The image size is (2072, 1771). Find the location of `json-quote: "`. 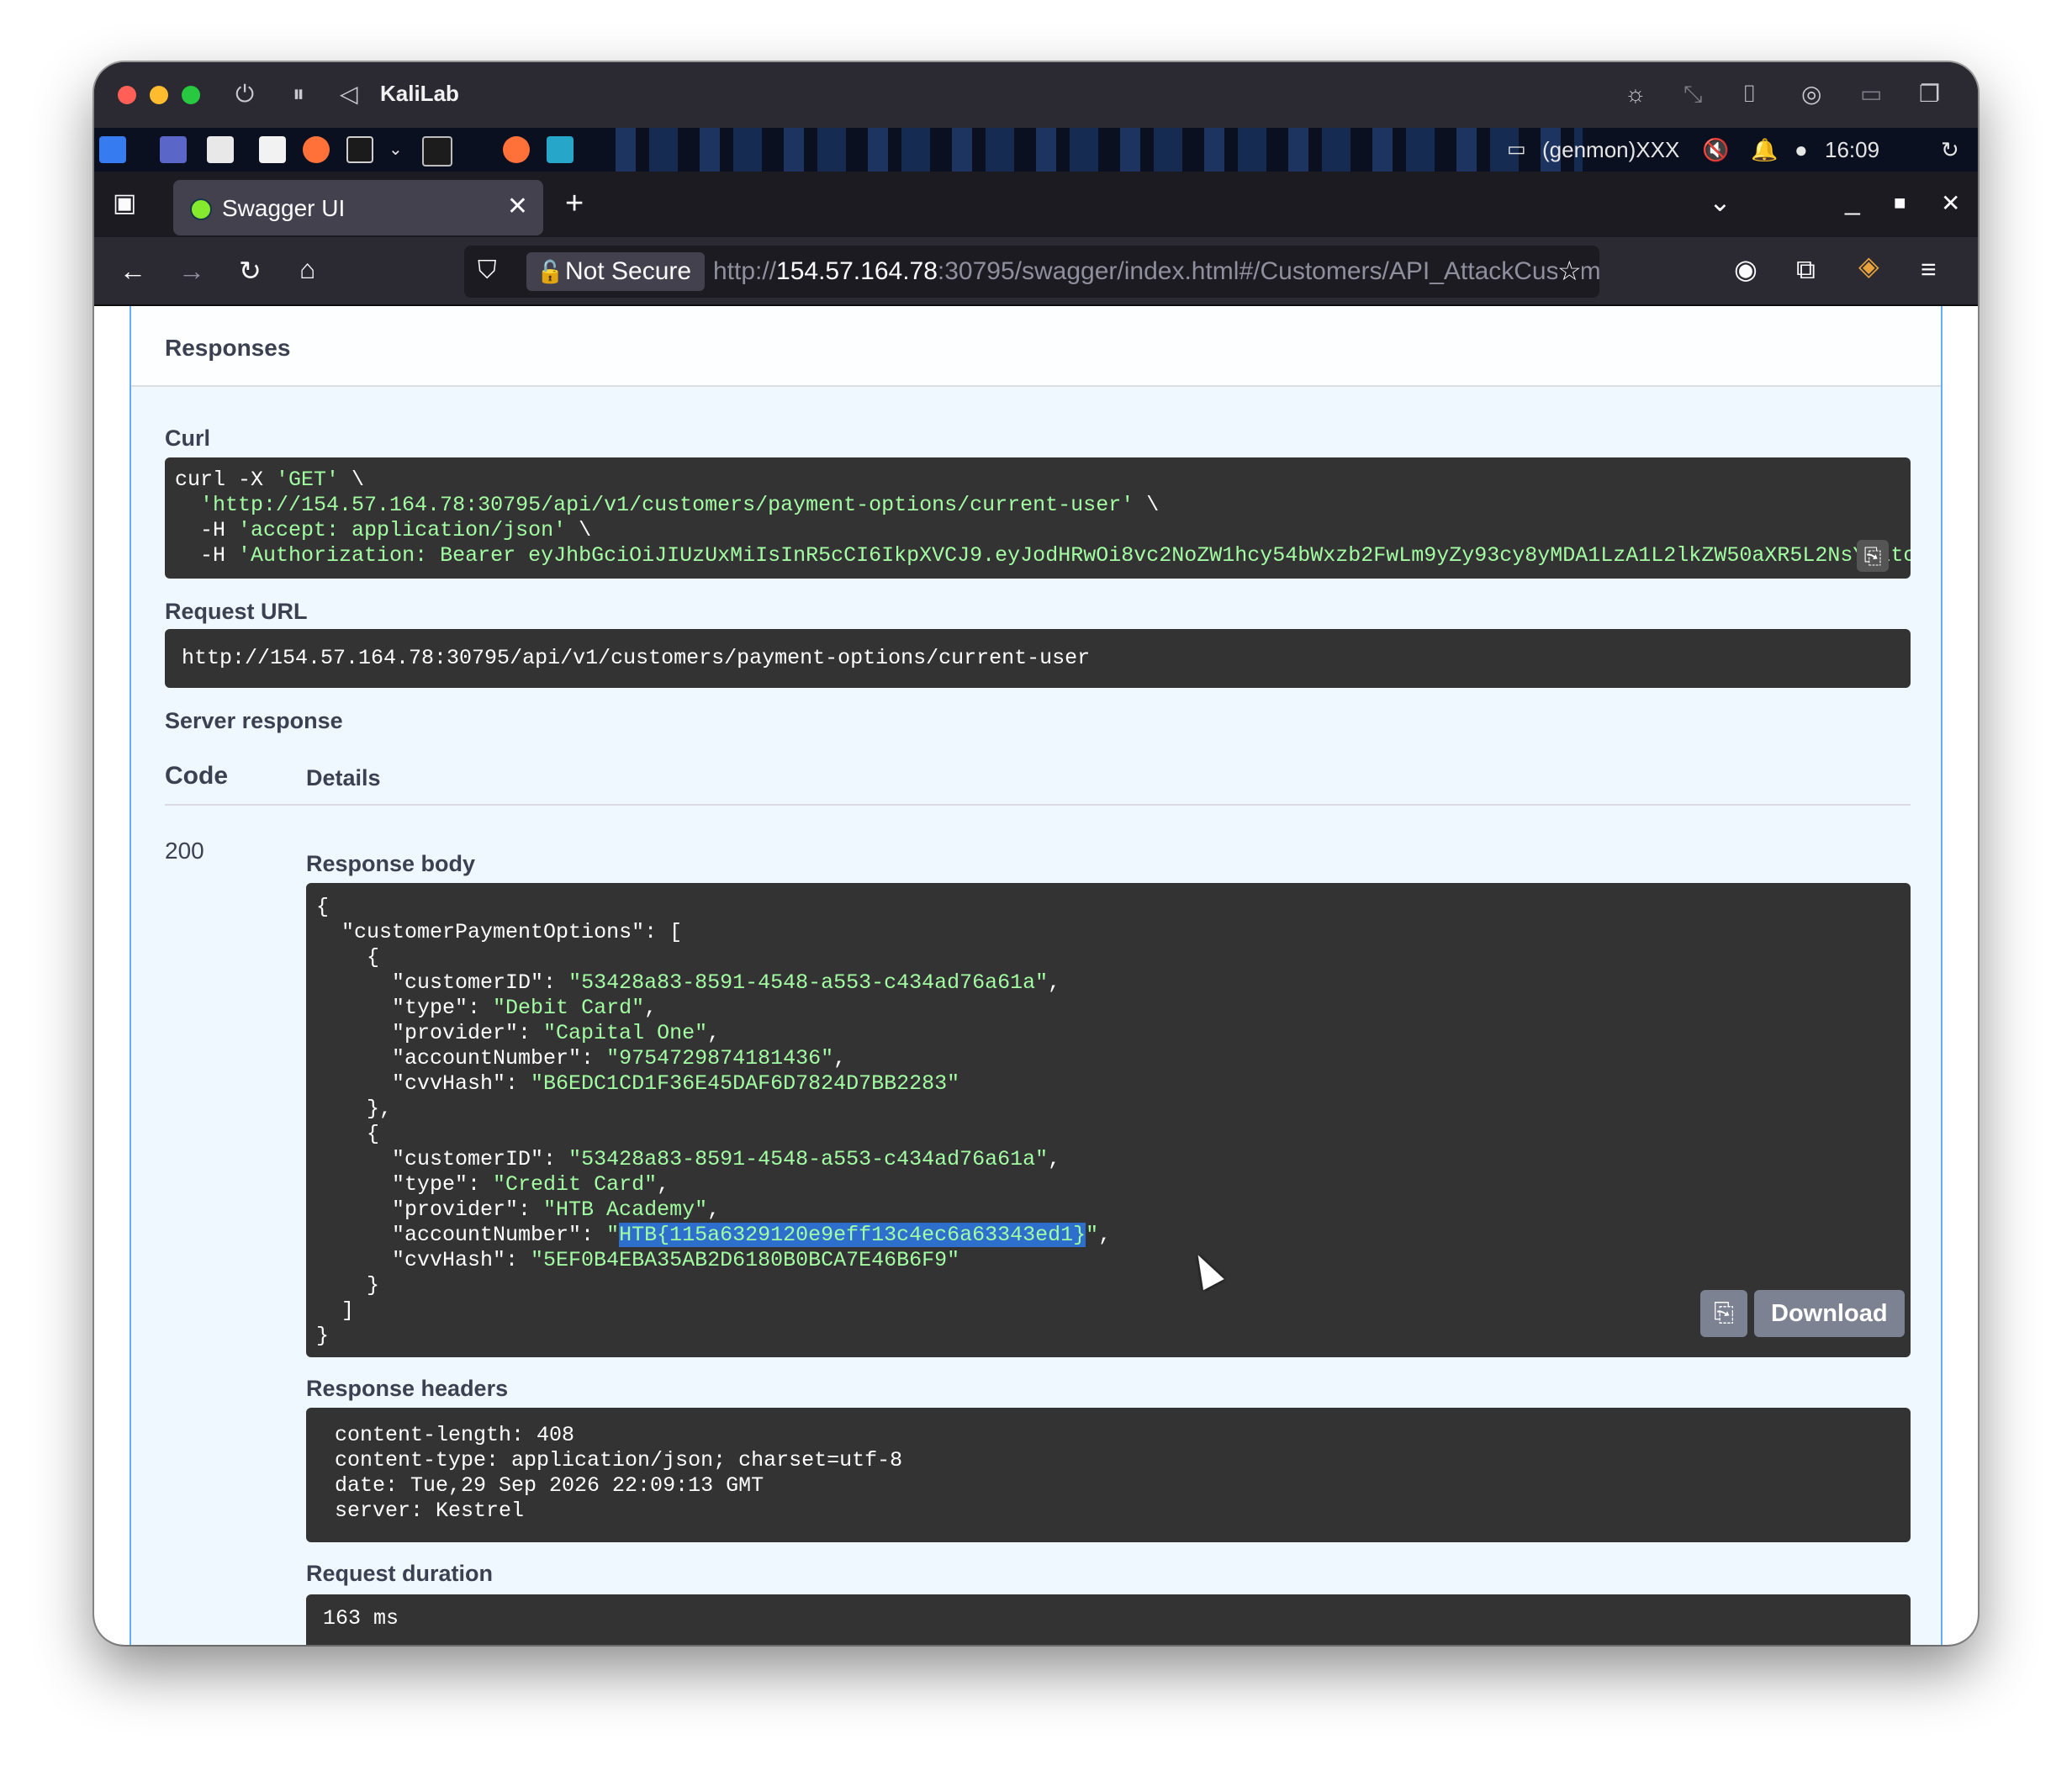

json-quote: " is located at coordinates (613, 1235).